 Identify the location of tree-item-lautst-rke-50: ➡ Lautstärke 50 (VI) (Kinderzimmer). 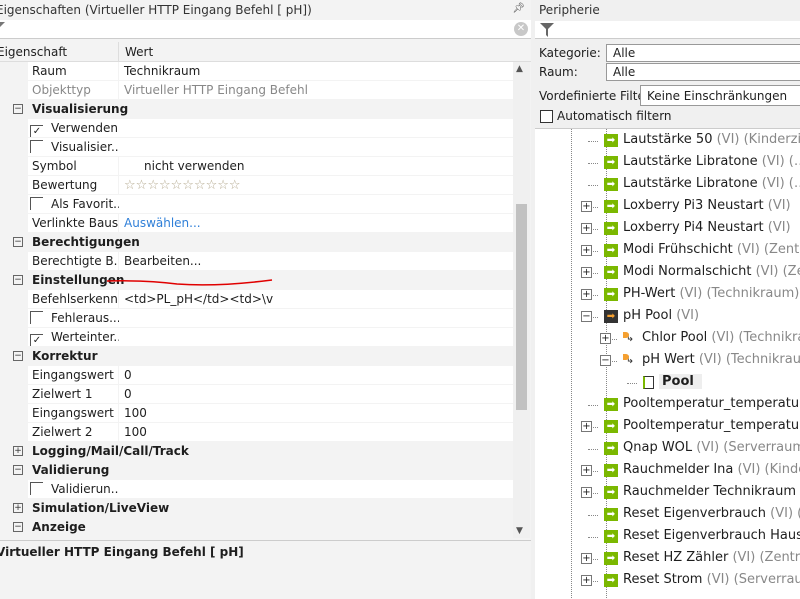
(667, 141).